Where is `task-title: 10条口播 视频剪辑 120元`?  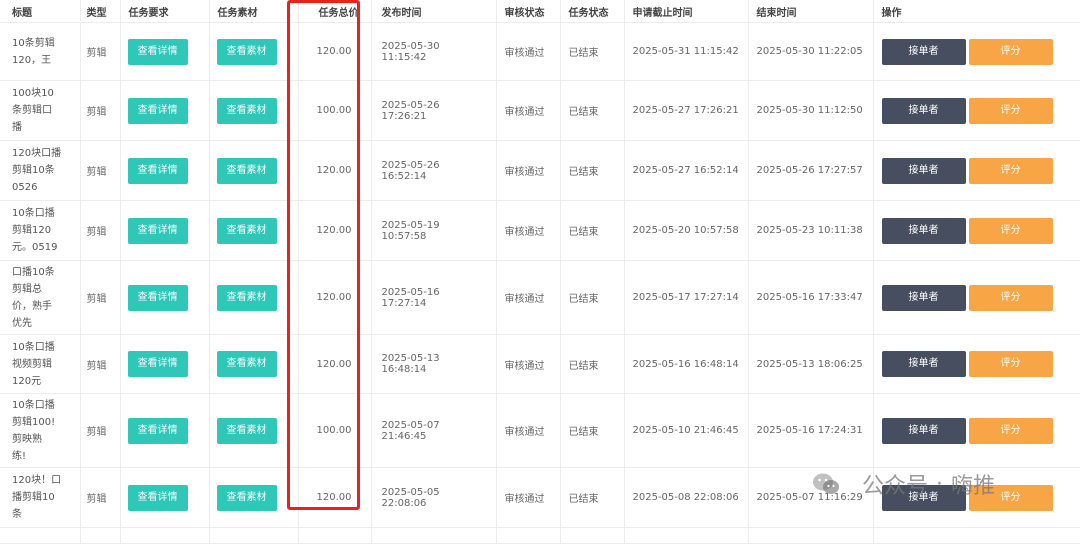
task-title: 10条口播 视频剪辑 120元 is located at coordinates (40, 364).